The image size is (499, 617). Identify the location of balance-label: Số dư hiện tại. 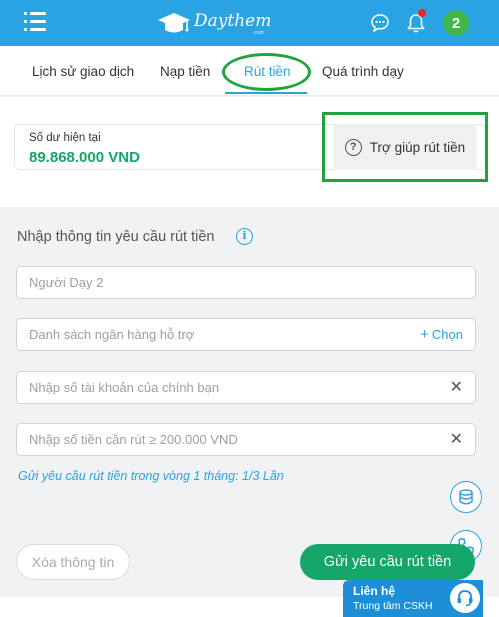
(65, 138).